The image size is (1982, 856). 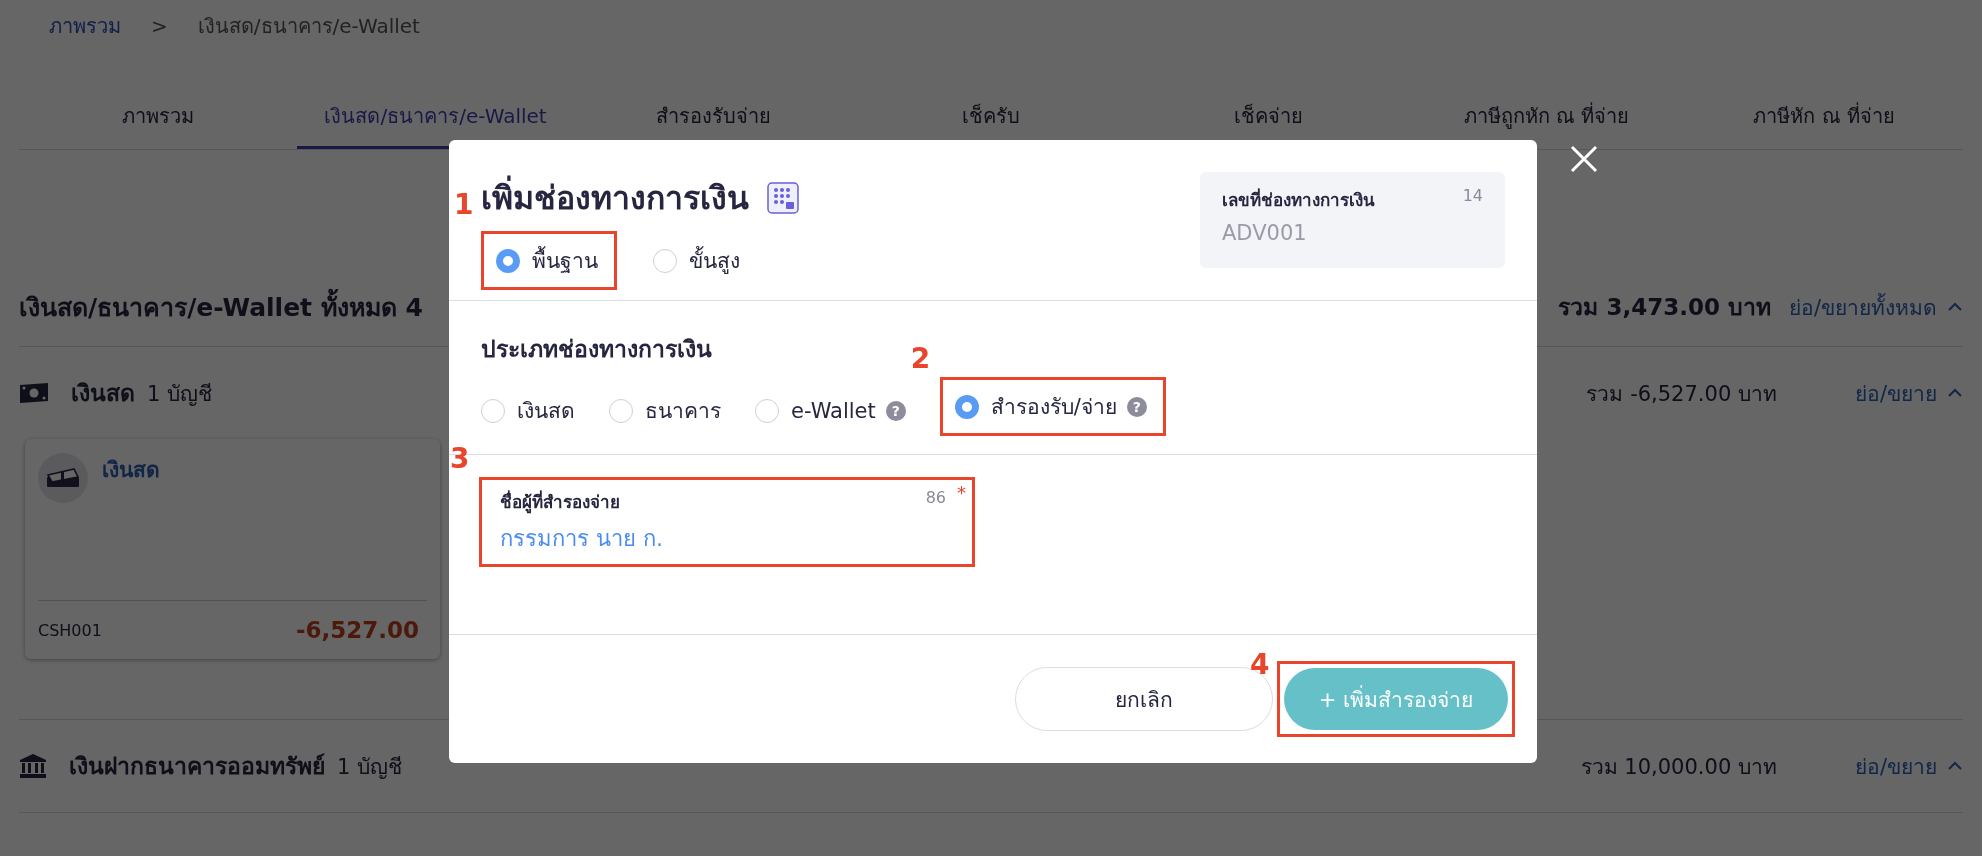 What do you see at coordinates (1664, 307) in the screenshot?
I see `summary-total: รวม 3,473.00 บาท` at bounding box center [1664, 307].